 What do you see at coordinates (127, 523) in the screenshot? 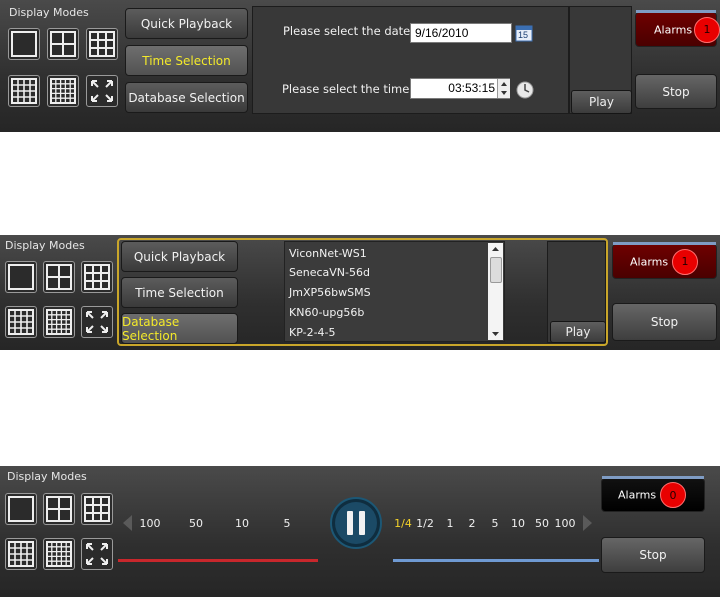
I see `rewind-arrow-icon` at bounding box center [127, 523].